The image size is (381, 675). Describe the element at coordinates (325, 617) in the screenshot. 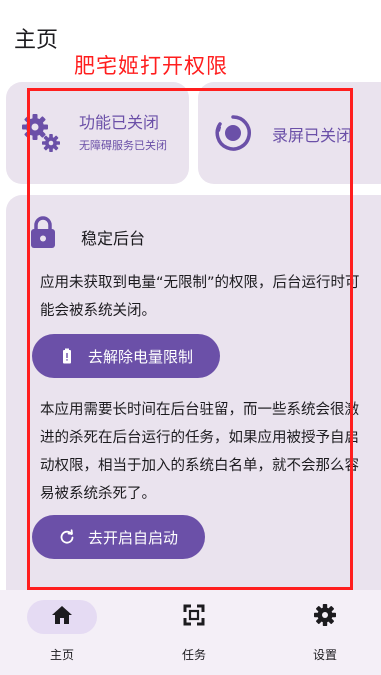

I see `gear-icon` at that location.